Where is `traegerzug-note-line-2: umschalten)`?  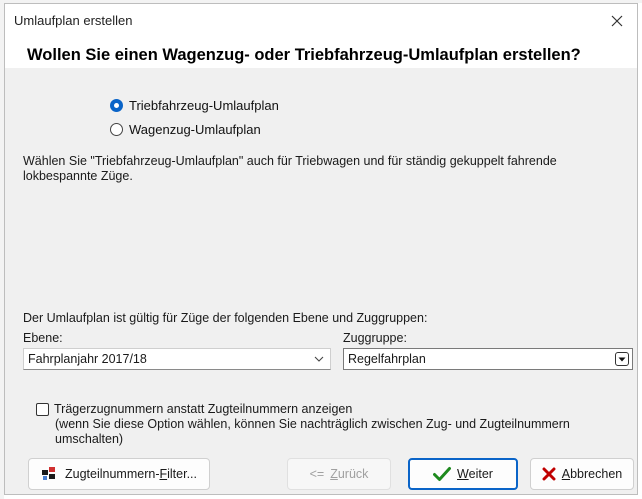
traegerzug-note-line-2: umschalten) is located at coordinates (89, 439).